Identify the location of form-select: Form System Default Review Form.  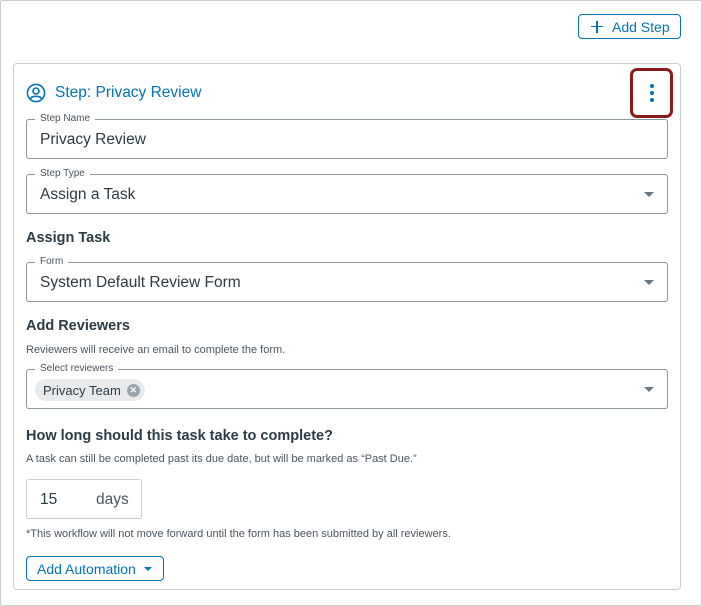
(347, 279).